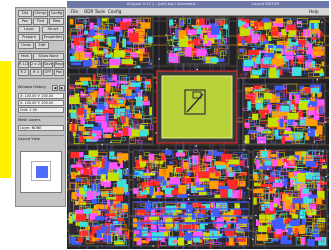 The height and width of the screenshot is (250, 331). What do you see at coordinates (94, 12) in the screenshot?
I see `menu-odr-tools: ODR Tools` at bounding box center [94, 12].